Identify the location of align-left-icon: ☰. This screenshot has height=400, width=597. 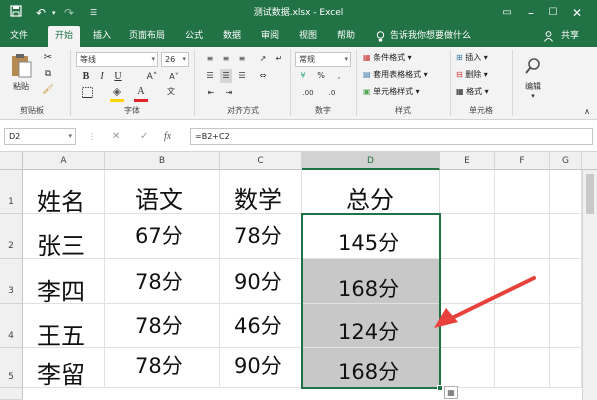
(210, 76).